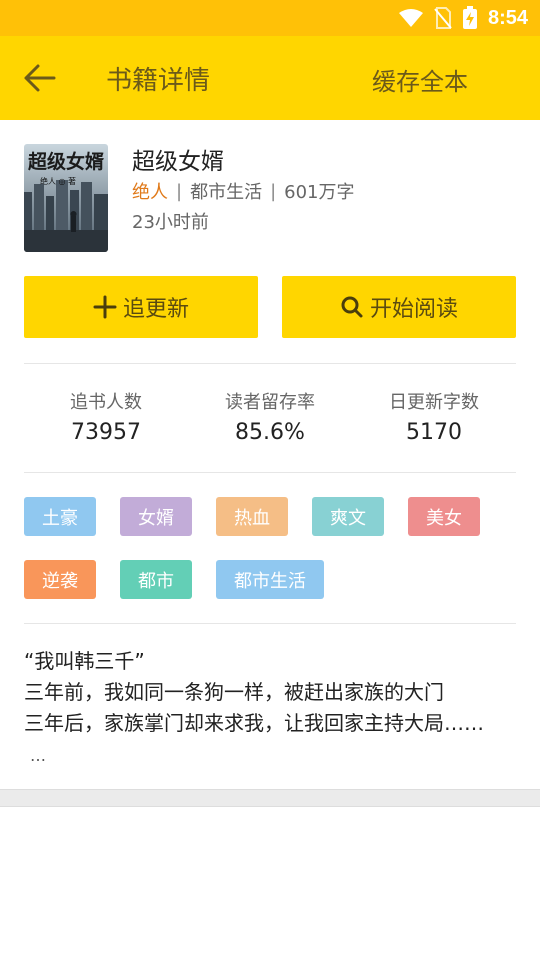 The width and height of the screenshot is (540, 960). Describe the element at coordinates (420, 79) in the screenshot. I see `cache-all-button: 缓存全本` at that location.